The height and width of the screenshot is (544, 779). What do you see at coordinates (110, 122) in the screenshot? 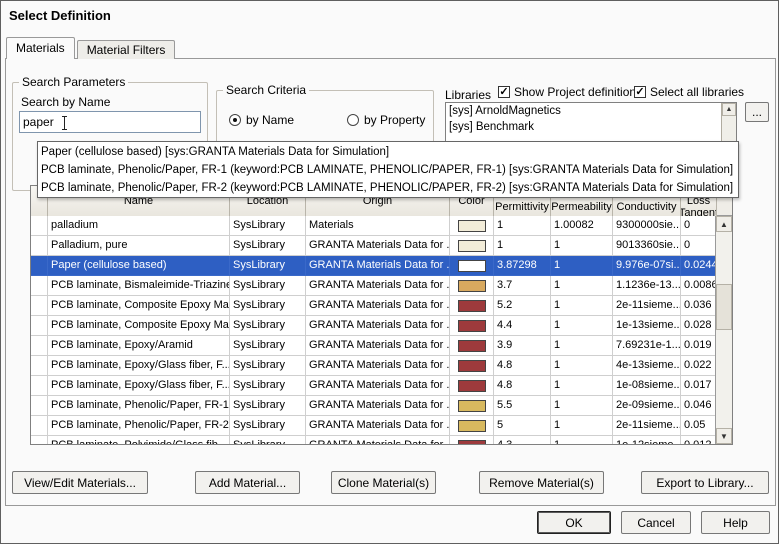
I see `search-by-name-input: paper` at bounding box center [110, 122].